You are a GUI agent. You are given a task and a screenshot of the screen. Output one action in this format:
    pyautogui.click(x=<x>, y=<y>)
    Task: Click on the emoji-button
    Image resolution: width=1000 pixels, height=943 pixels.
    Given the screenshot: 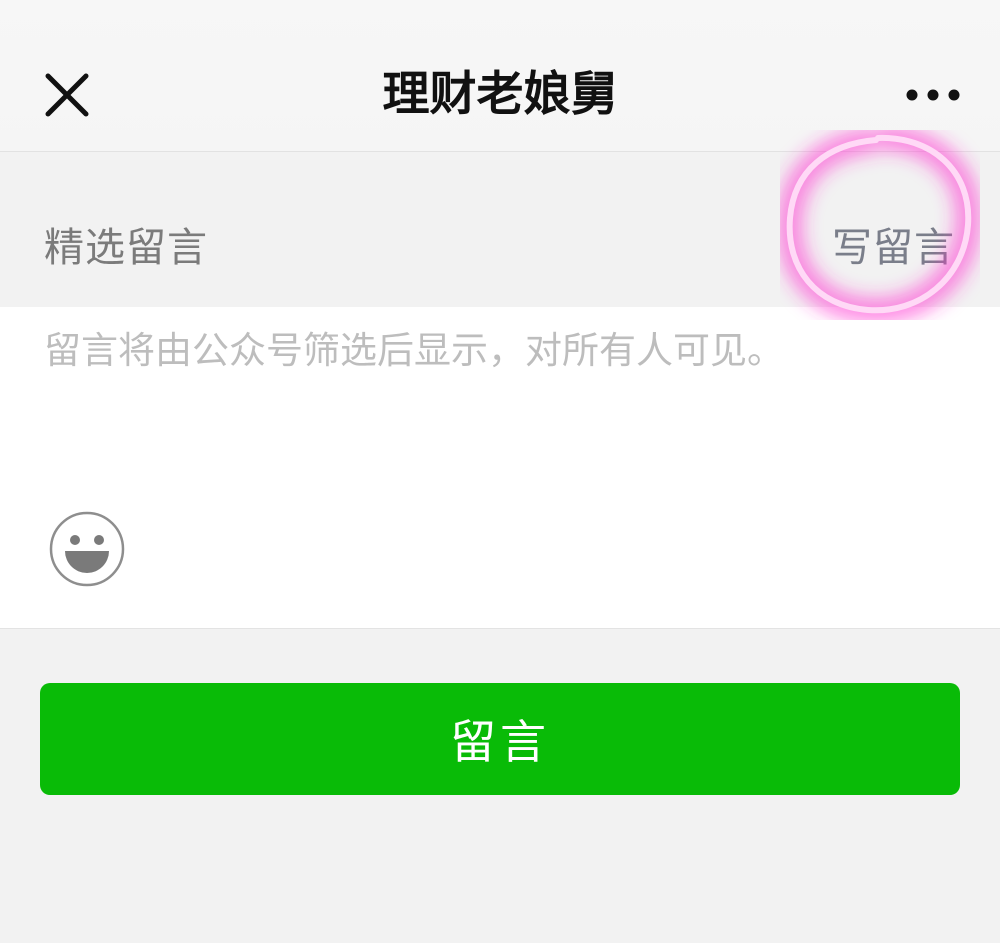 What is the action you would take?
    pyautogui.click(x=87, y=549)
    